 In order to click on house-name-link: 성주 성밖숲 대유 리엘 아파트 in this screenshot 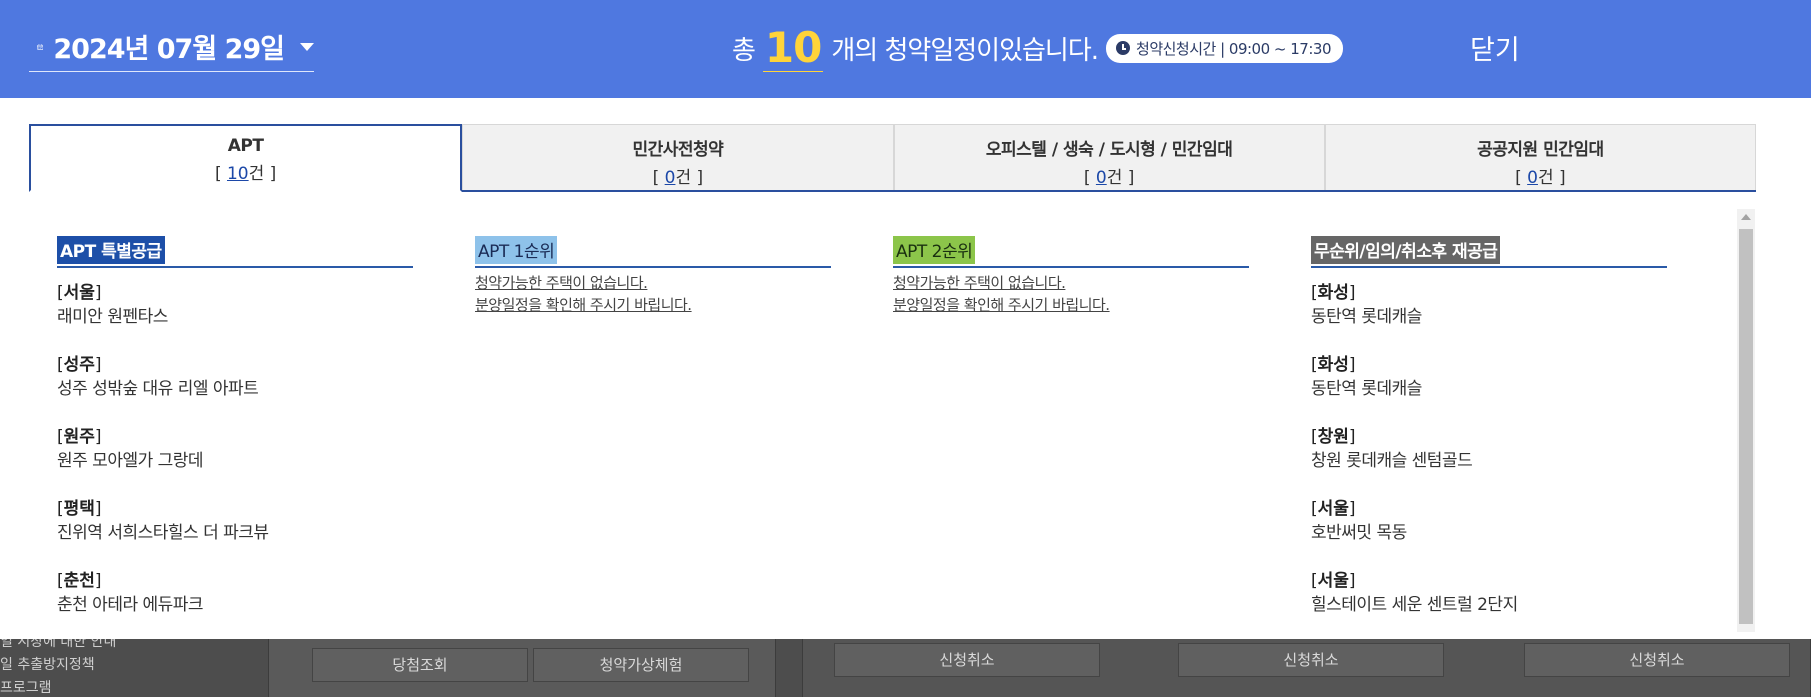, I will do `click(235, 389)`.